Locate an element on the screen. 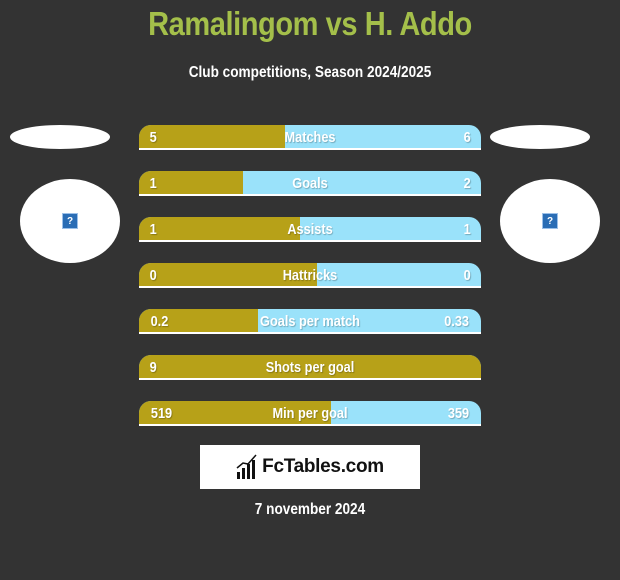 The image size is (620, 580). stat-row-shots-per-goal: 9 Shots per goal is located at coordinates (310, 367).